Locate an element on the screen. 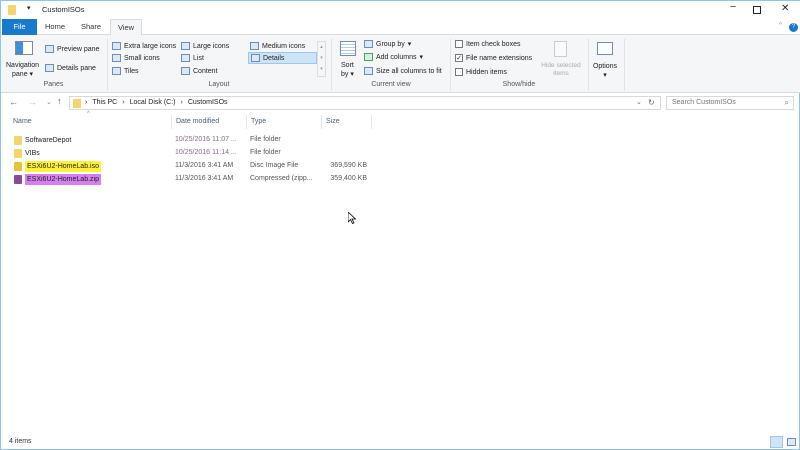 Image resolution: width=800 pixels, height=450 pixels. details-pane-button: Details pane is located at coordinates (70, 68).